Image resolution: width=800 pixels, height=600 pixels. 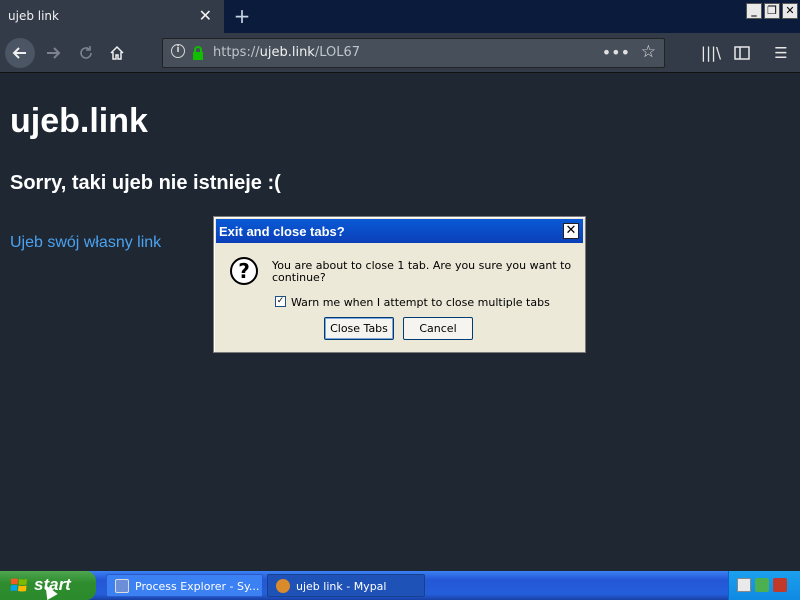 I want to click on close-window-button: ✕, so click(x=790, y=11).